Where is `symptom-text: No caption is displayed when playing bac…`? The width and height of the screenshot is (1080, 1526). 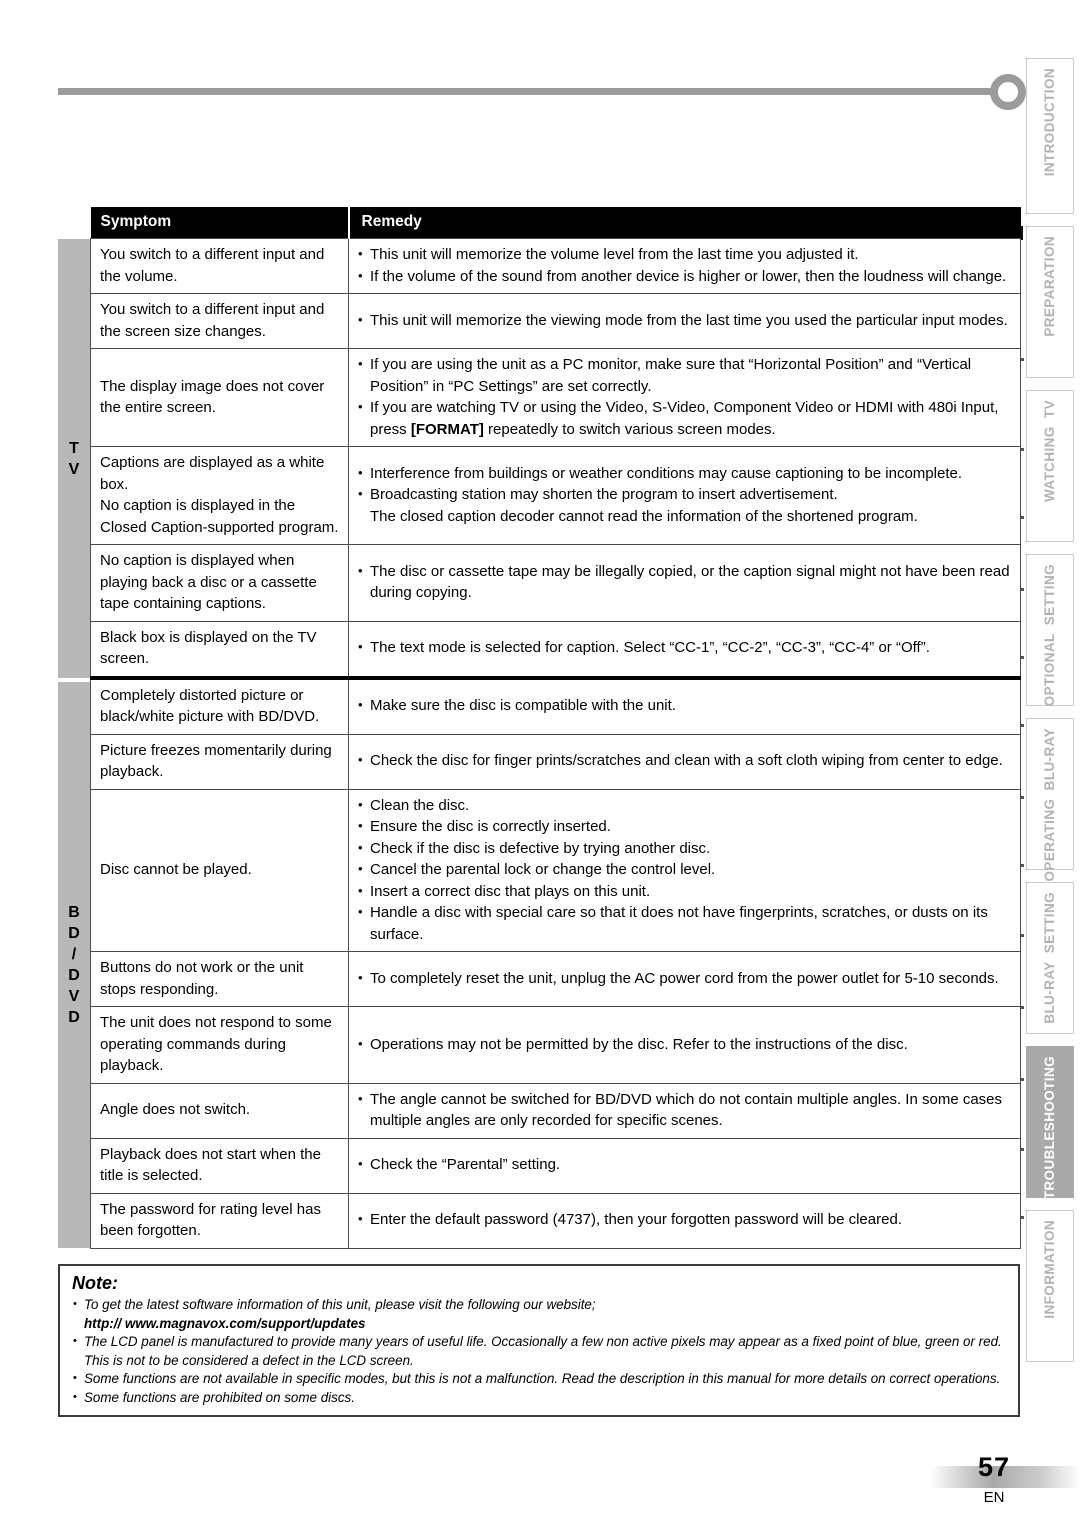 symptom-text: No caption is displayed when playing bac… is located at coordinates (208, 582).